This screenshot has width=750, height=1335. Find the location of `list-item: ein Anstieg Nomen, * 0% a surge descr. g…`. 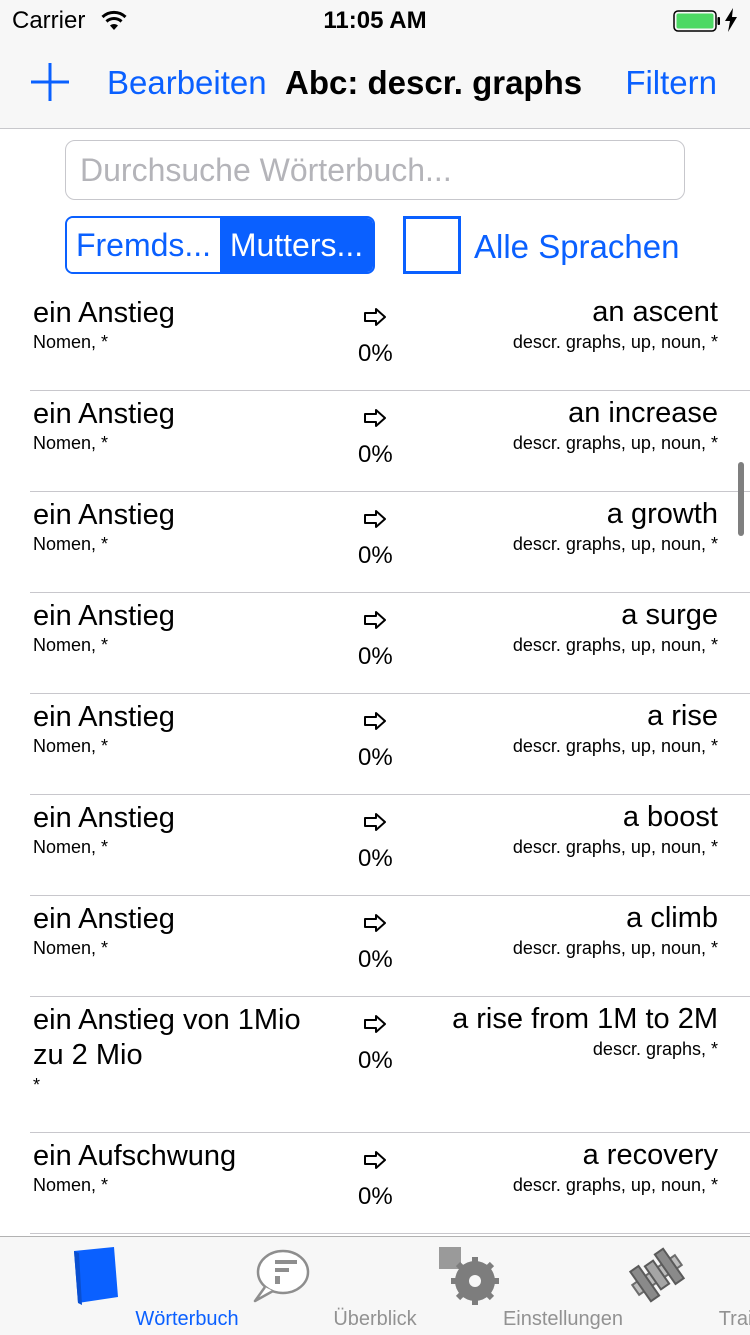

list-item: ein Anstieg Nomen, * 0% a surge descr. g… is located at coordinates (390, 643).